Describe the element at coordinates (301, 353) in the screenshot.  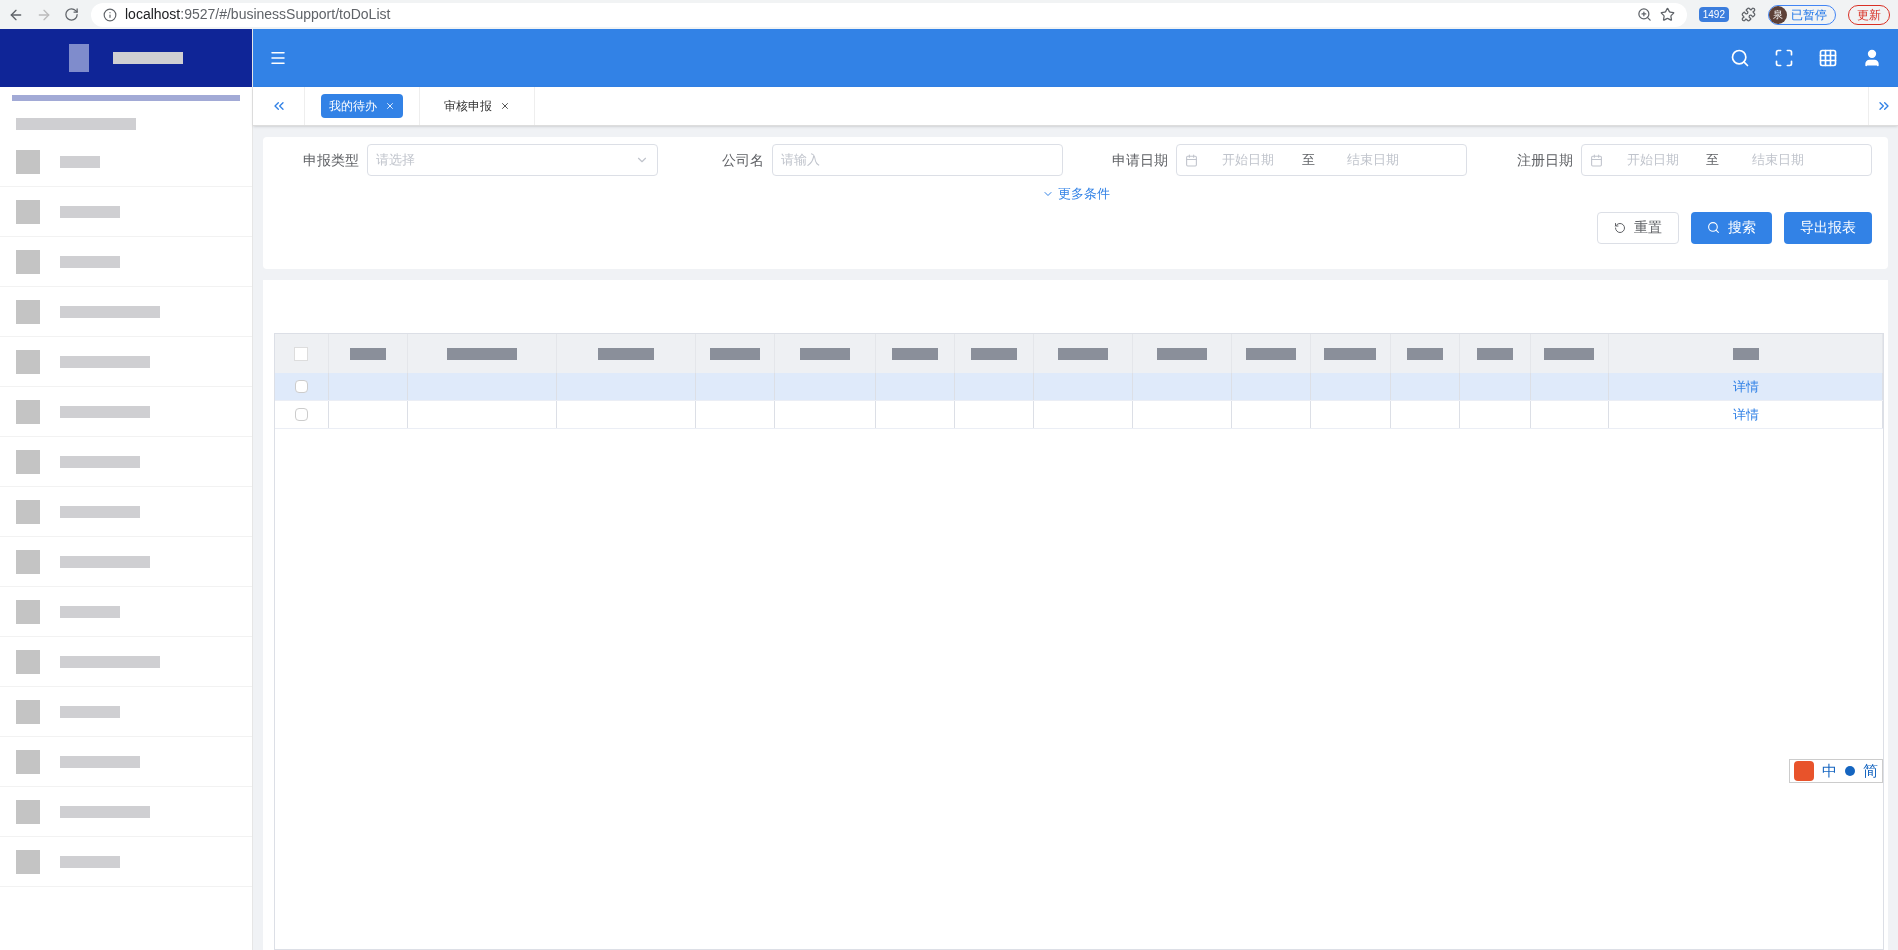
I see `header-checkbox` at that location.